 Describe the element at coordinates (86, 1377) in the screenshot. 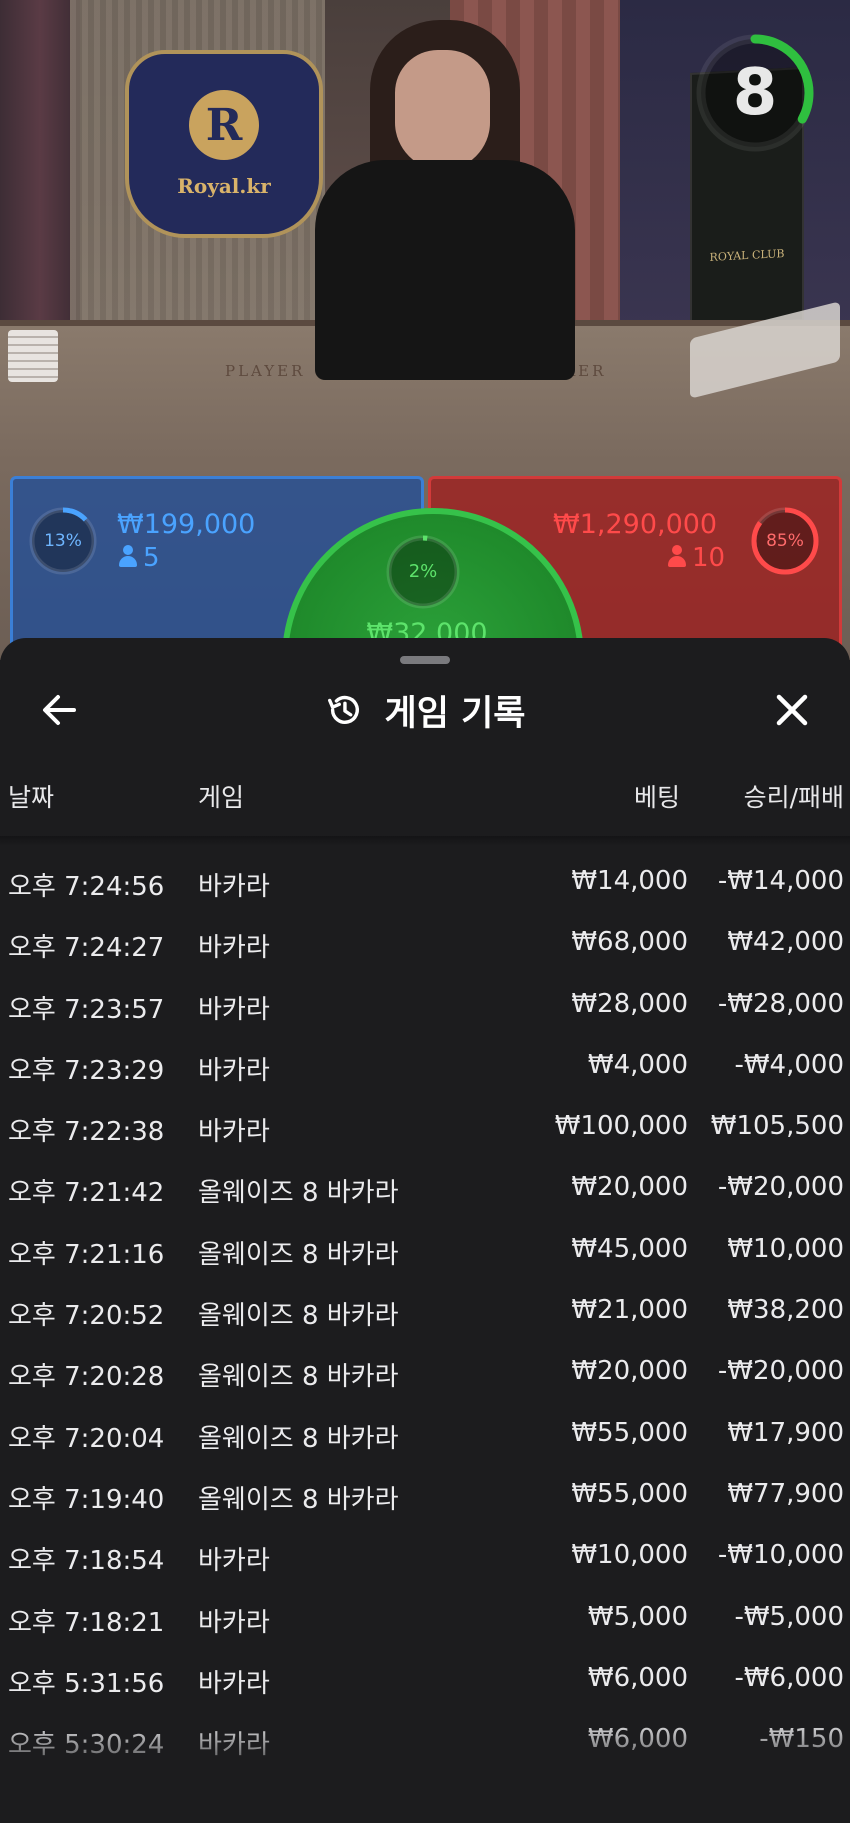

I see `row-time: 오후 7:20:28` at that location.